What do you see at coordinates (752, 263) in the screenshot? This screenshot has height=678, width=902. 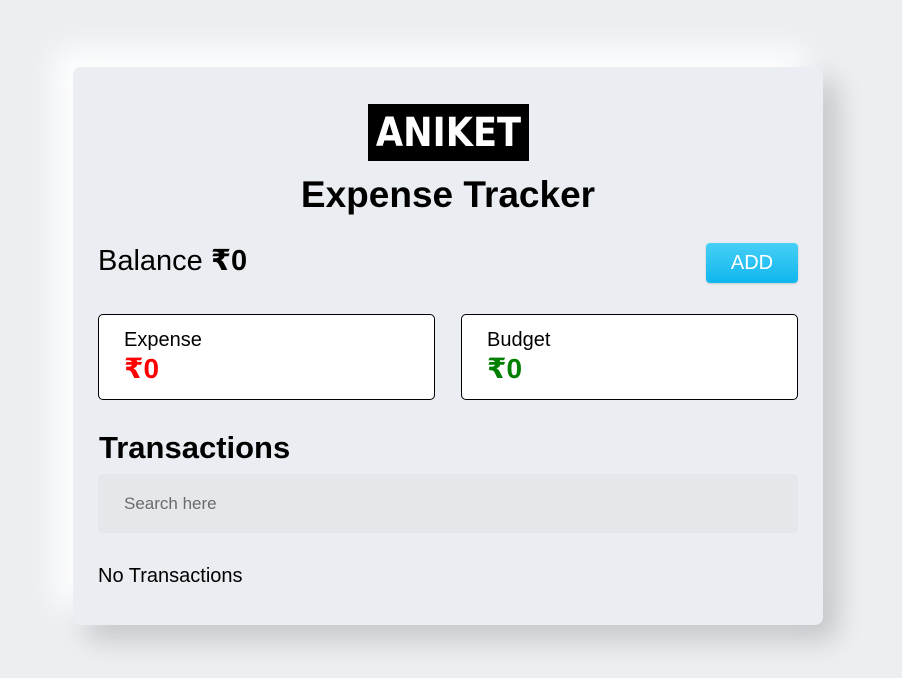 I see `add-button: ADD` at bounding box center [752, 263].